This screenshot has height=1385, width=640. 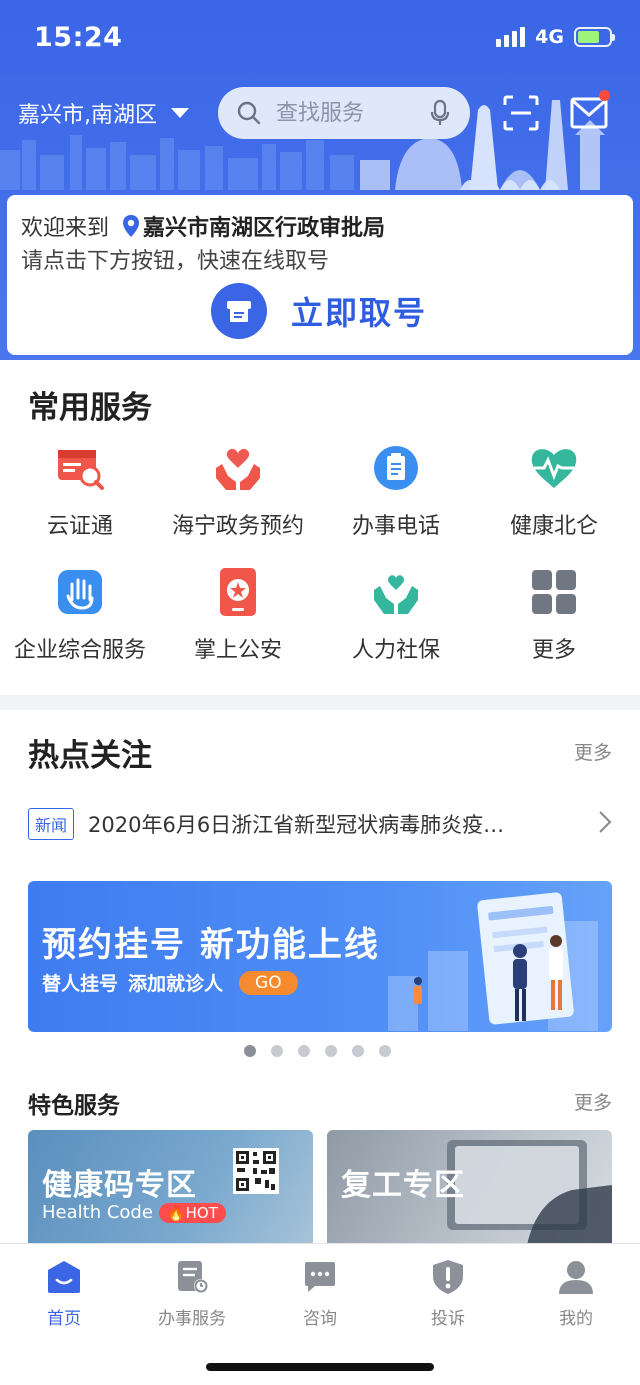 I want to click on chat-icon, so click(x=320, y=1277).